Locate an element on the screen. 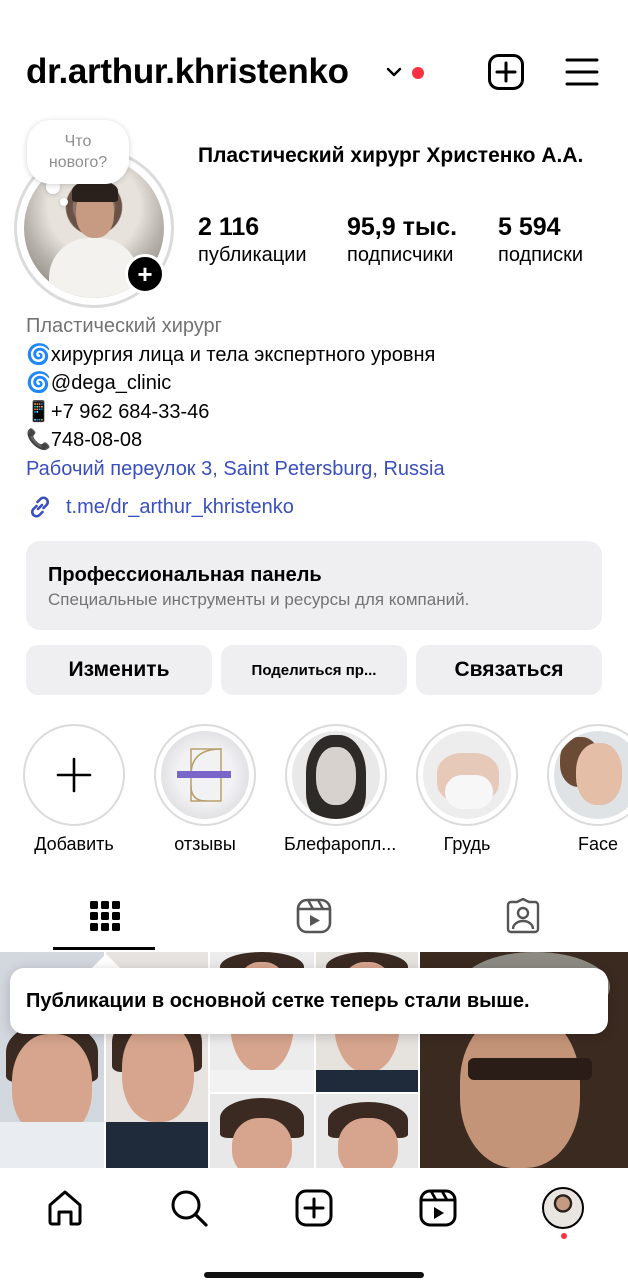 This screenshot has height=1280, width=628. search-icon is located at coordinates (189, 1208).